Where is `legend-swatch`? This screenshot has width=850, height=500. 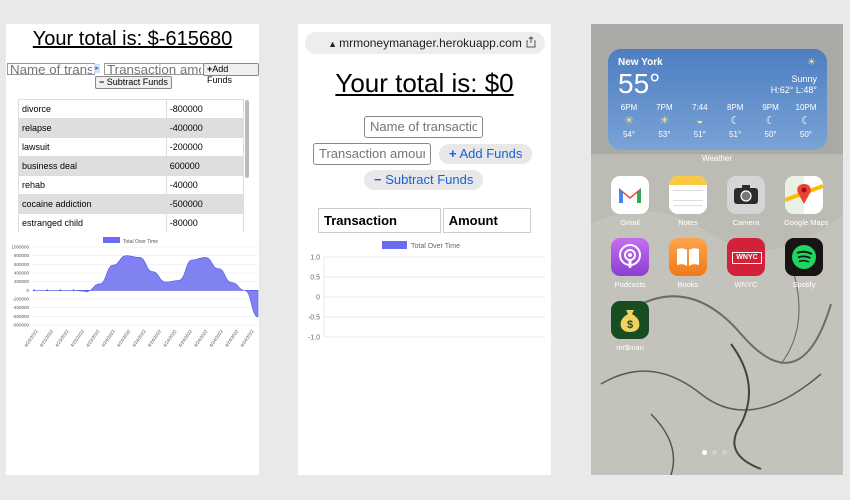 legend-swatch is located at coordinates (394, 245).